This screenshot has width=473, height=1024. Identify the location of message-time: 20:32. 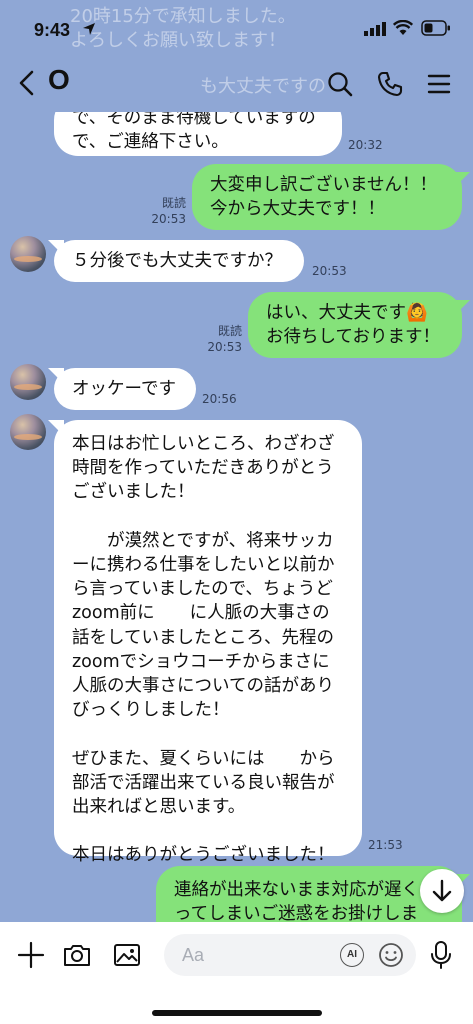
(365, 145).